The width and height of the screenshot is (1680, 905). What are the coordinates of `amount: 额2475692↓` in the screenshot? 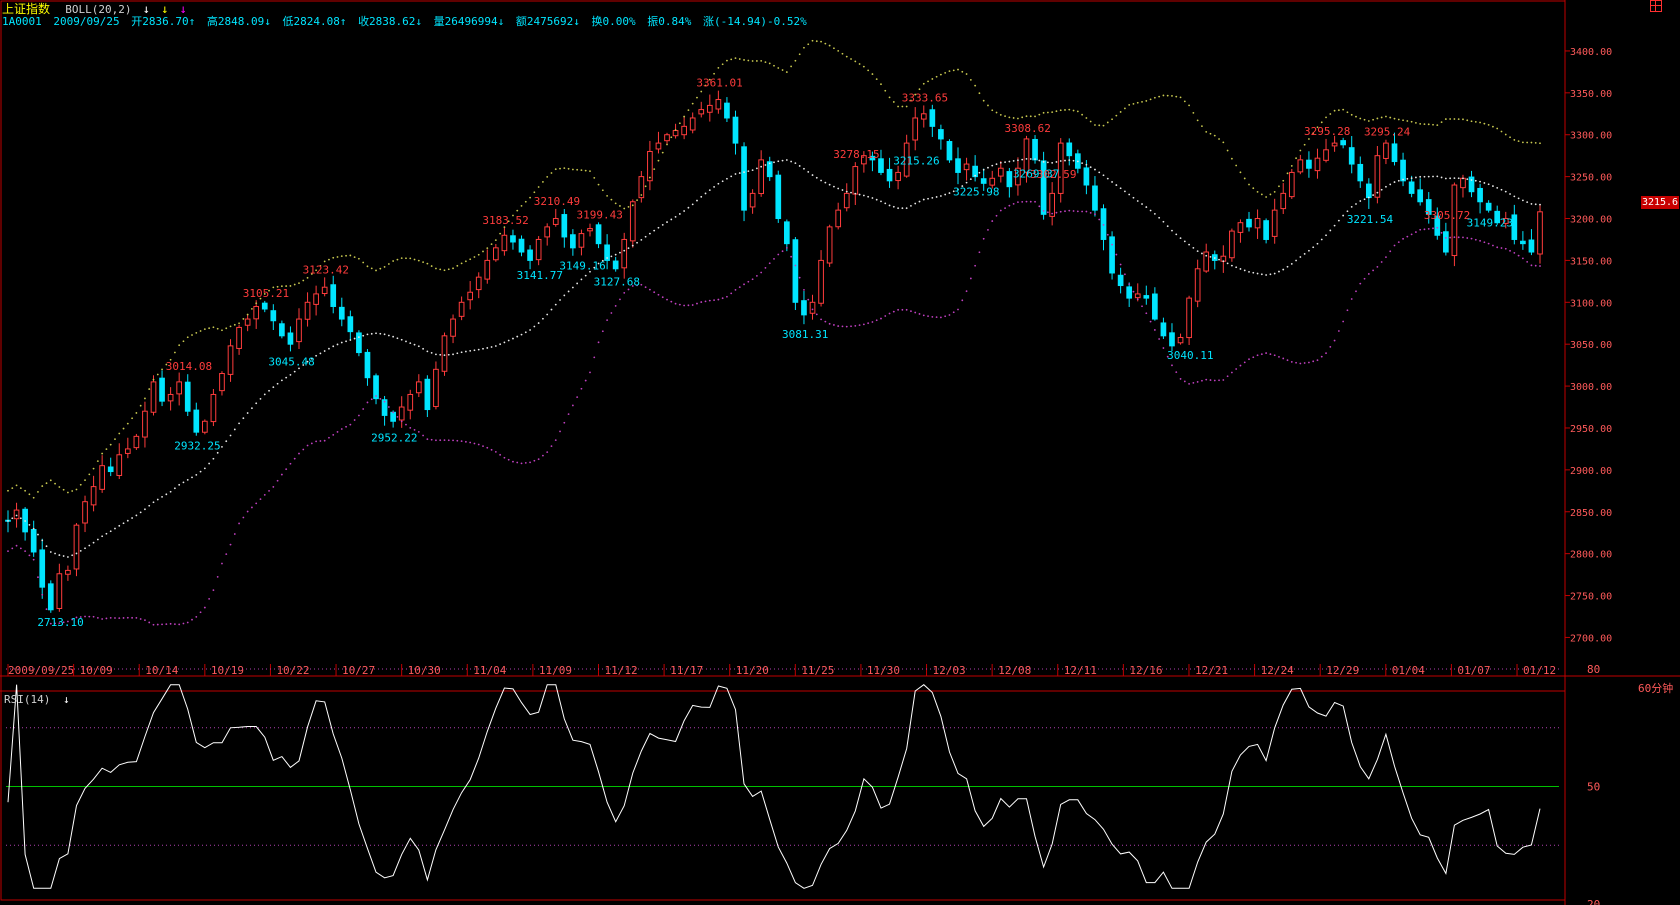 It's located at (547, 21).